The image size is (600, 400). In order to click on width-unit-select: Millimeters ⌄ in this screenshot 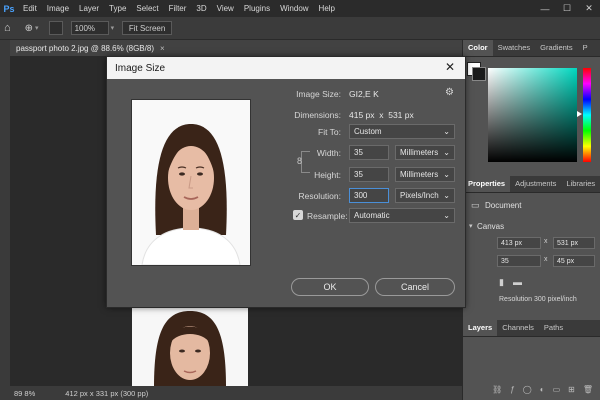, I will do `click(425, 152)`.